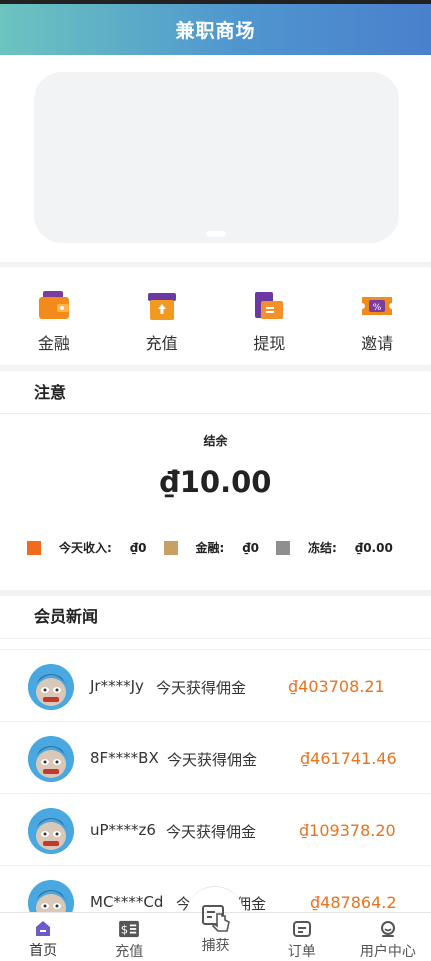 This screenshot has width=431, height=961. Describe the element at coordinates (215, 946) in the screenshot. I see `tab-label: 捕获` at that location.